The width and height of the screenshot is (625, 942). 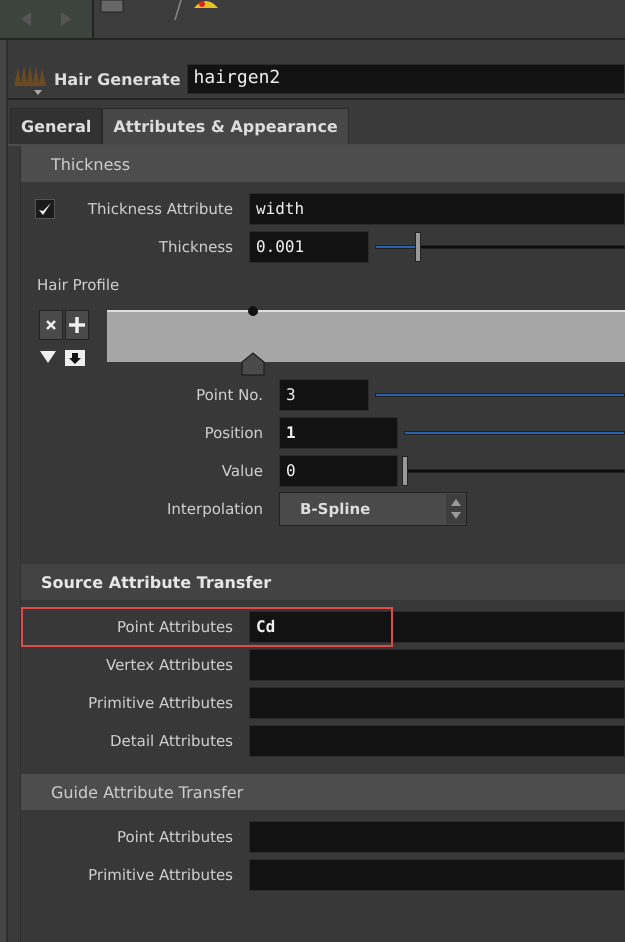 What do you see at coordinates (196, 247) in the screenshot?
I see `field-label: Thickness` at bounding box center [196, 247].